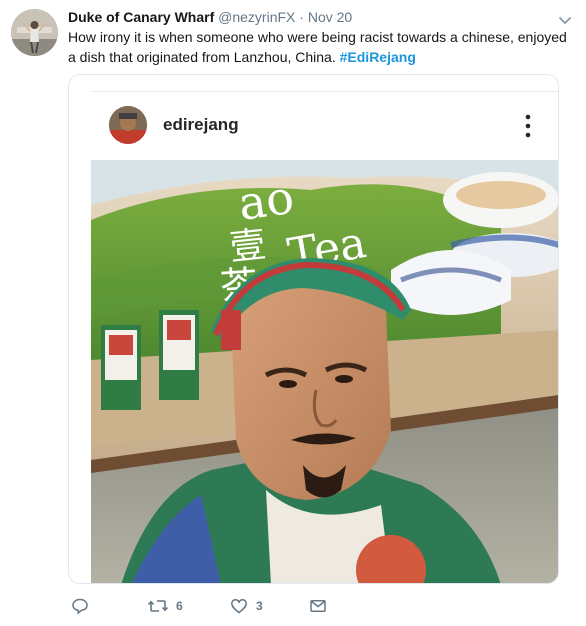 Image resolution: width=586 pixels, height=626 pixels. I want to click on envelope-icon, so click(318, 606).